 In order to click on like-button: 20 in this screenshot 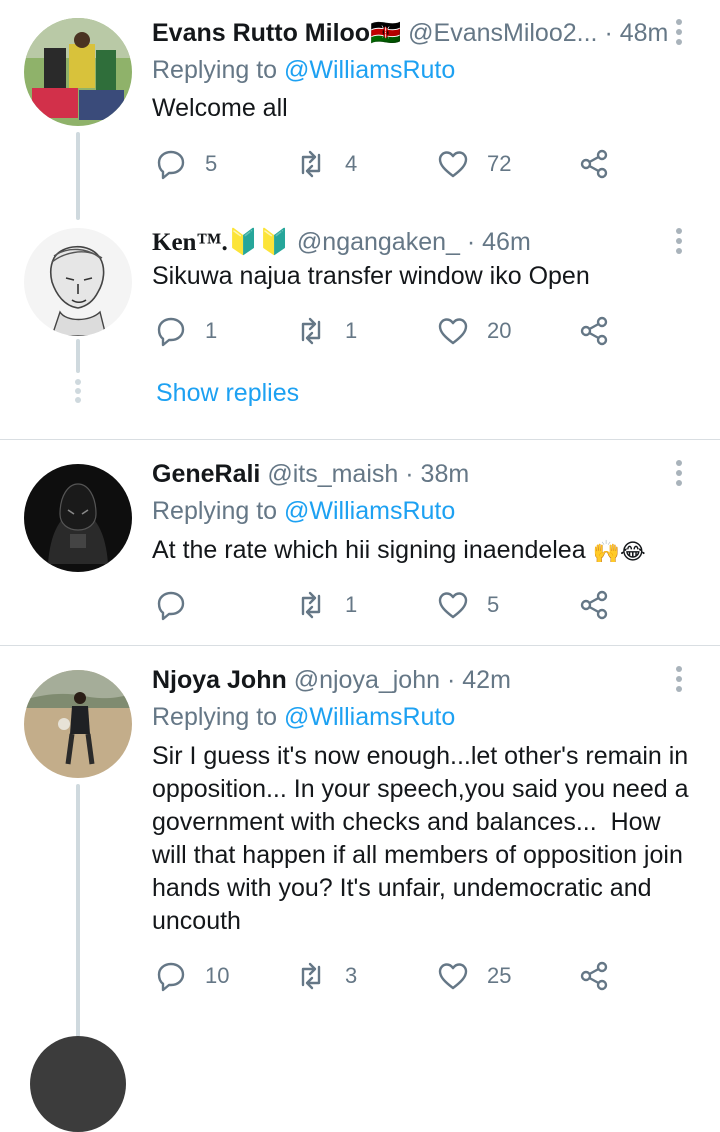, I will do `click(474, 331)`.